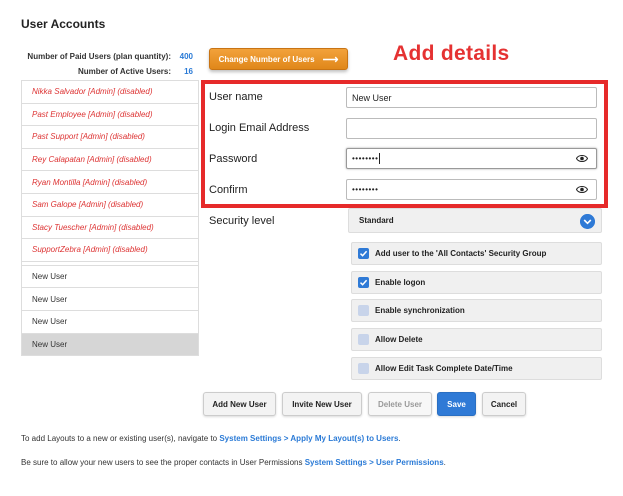 The width and height of the screenshot is (623, 496). What do you see at coordinates (99, 56) in the screenshot?
I see `paid-users-label: Number of Paid Users (plan quantity):` at bounding box center [99, 56].